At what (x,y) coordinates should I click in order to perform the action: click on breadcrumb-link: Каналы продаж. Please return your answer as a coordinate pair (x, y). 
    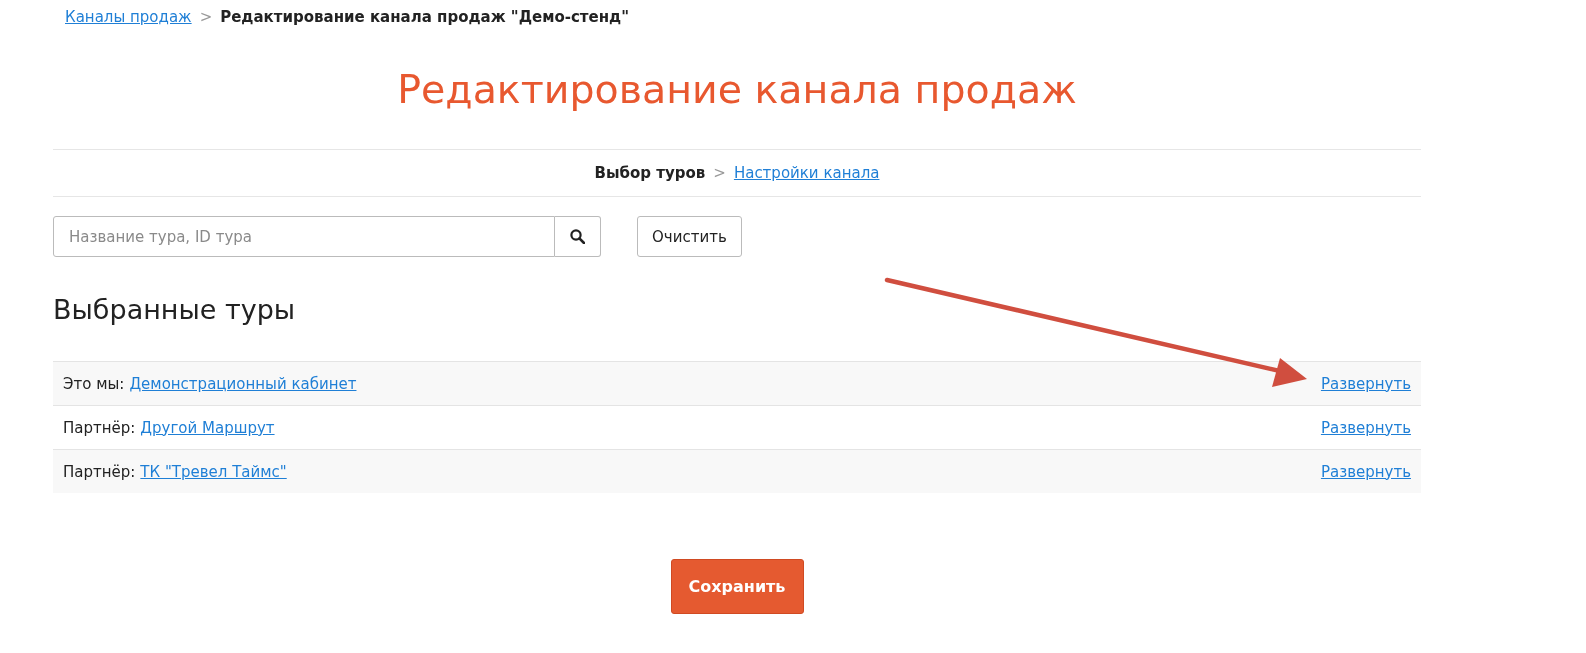
    Looking at the image, I should click on (128, 17).